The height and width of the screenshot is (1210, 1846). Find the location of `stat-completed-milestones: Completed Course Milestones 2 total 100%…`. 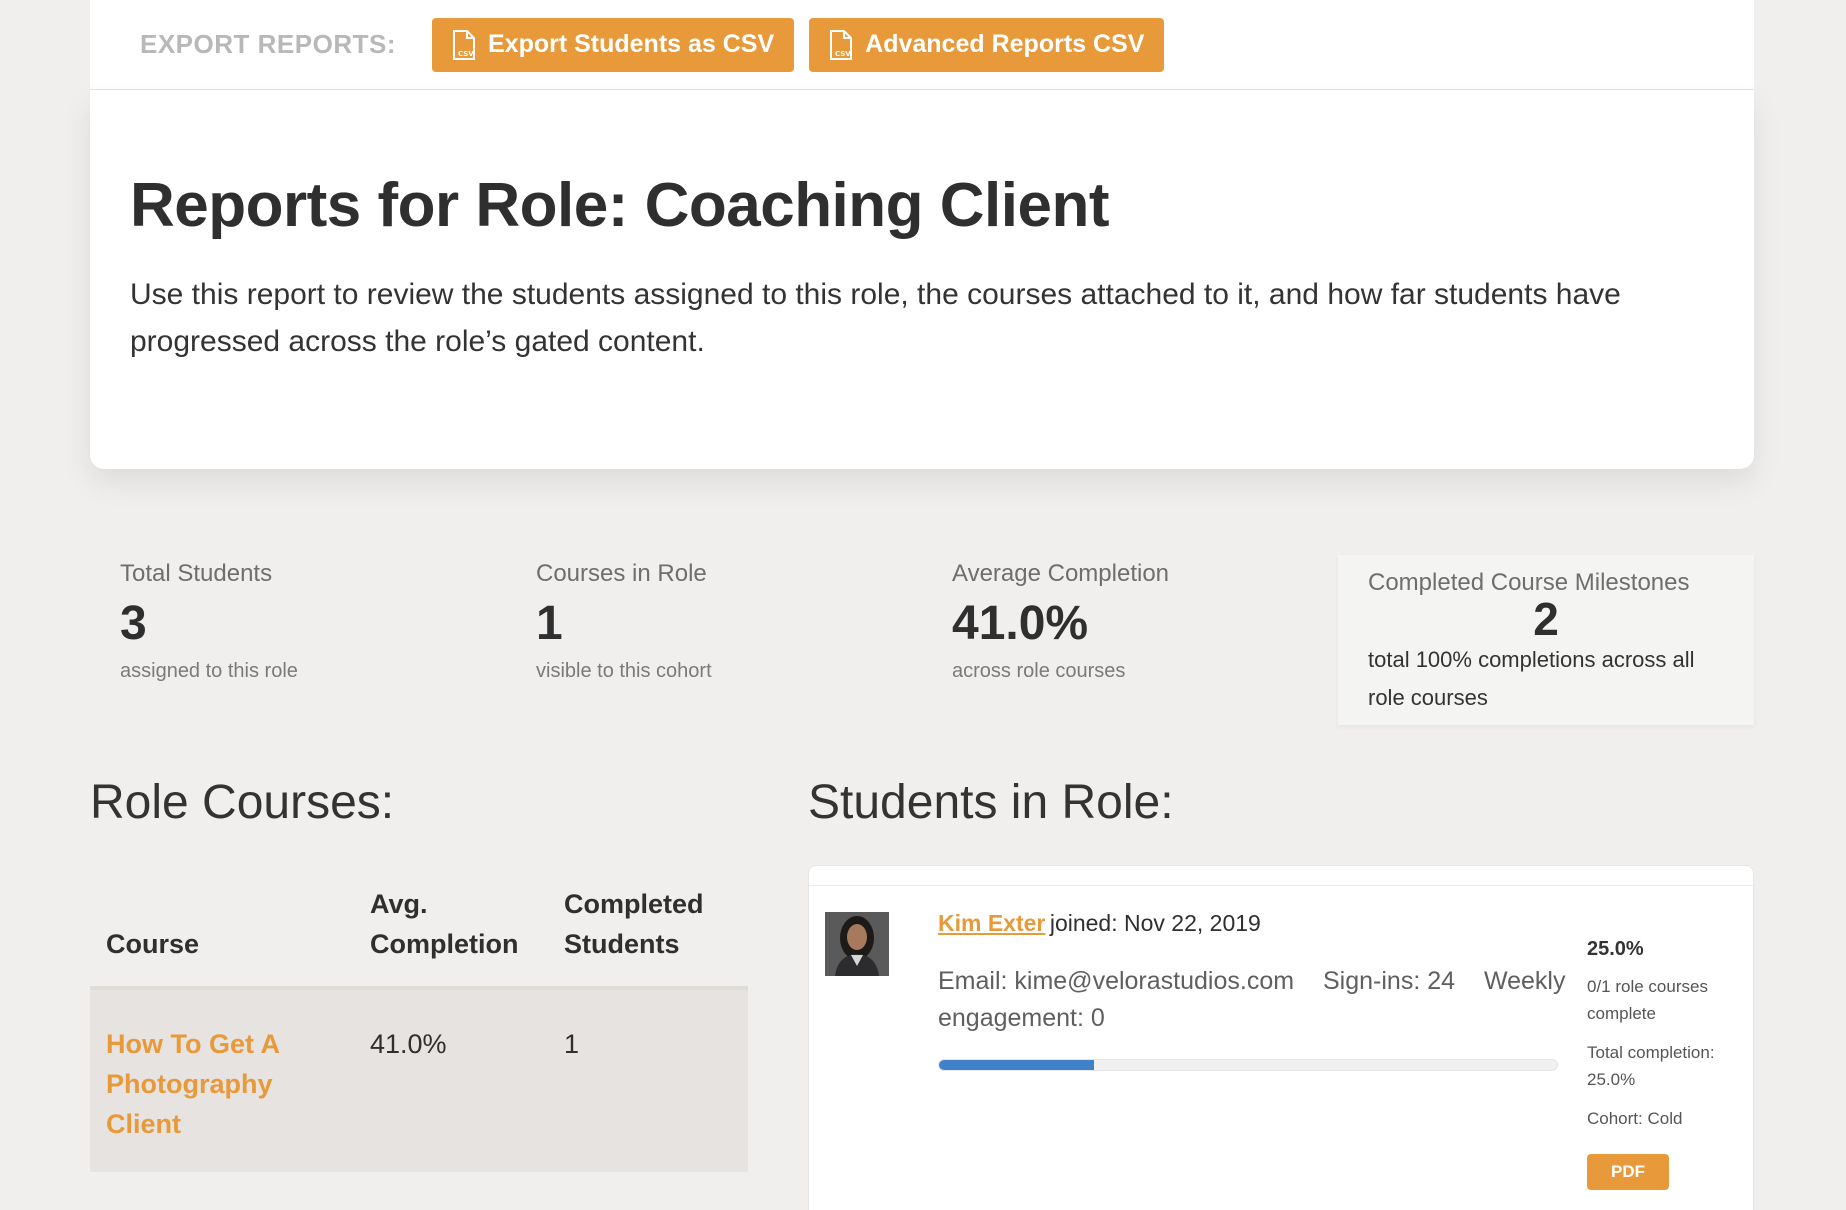

stat-completed-milestones: Completed Course Milestones 2 total 100%… is located at coordinates (1546, 640).